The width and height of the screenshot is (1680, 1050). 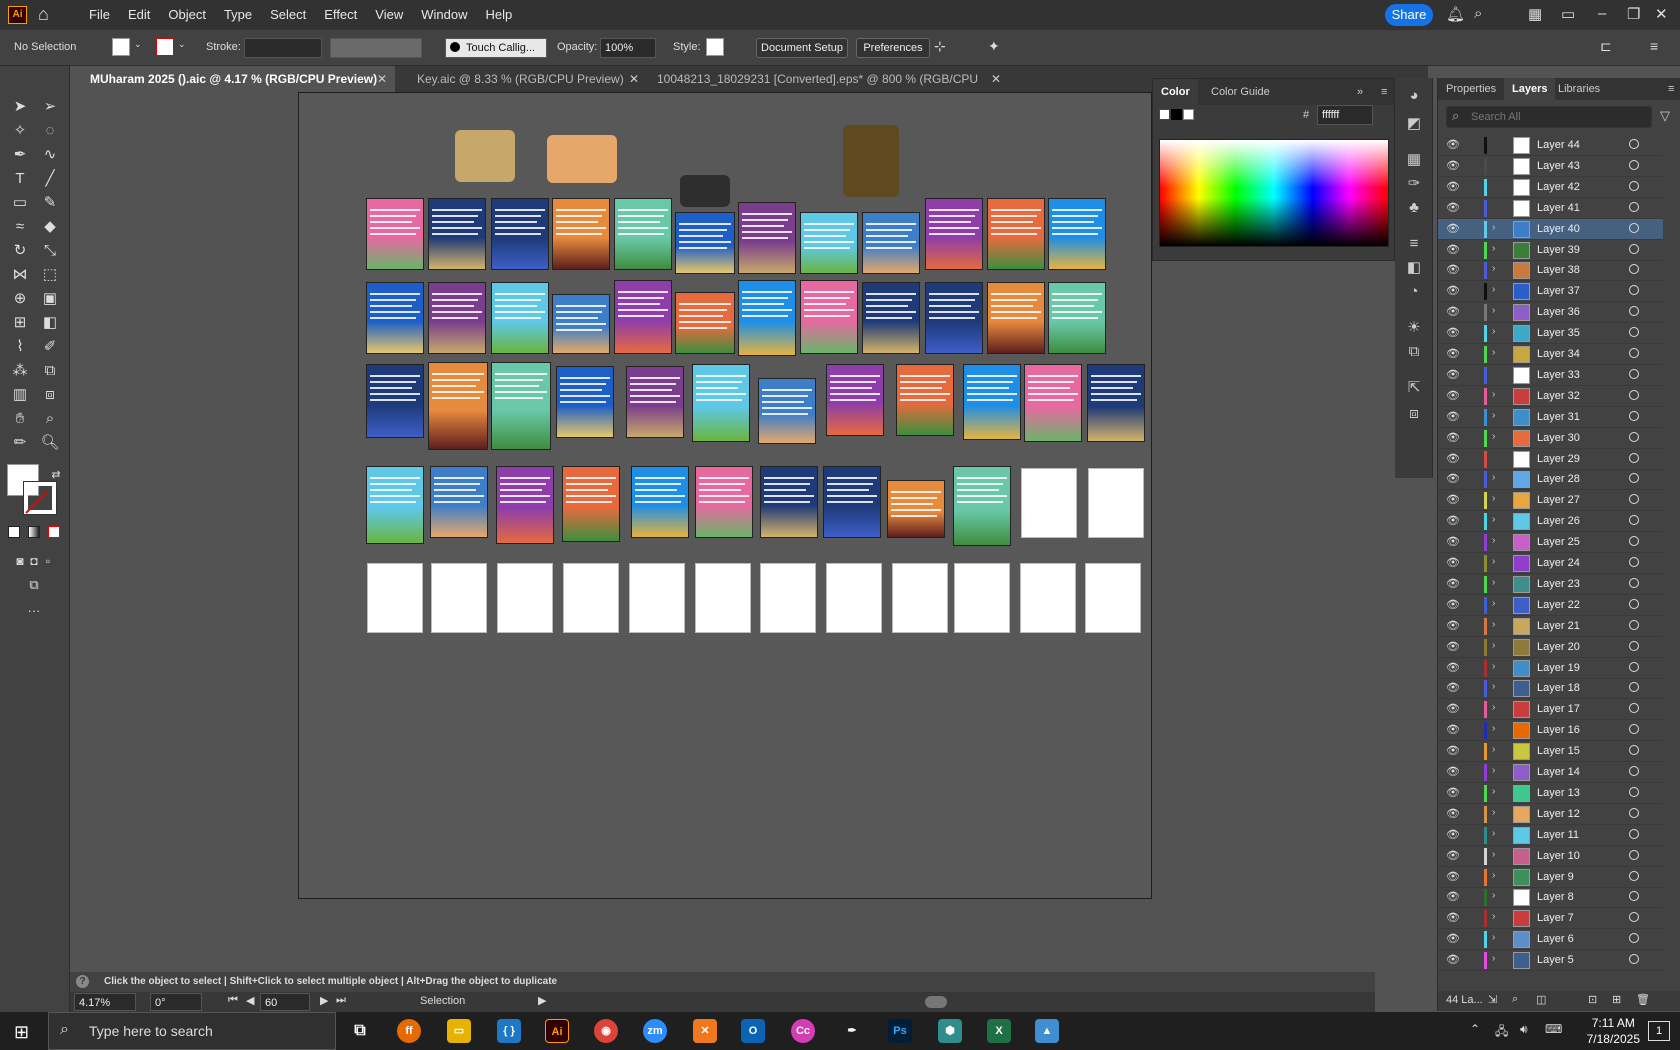 What do you see at coordinates (1475, 1029) in the screenshot?
I see `tray-chevron-icon: ⌃` at bounding box center [1475, 1029].